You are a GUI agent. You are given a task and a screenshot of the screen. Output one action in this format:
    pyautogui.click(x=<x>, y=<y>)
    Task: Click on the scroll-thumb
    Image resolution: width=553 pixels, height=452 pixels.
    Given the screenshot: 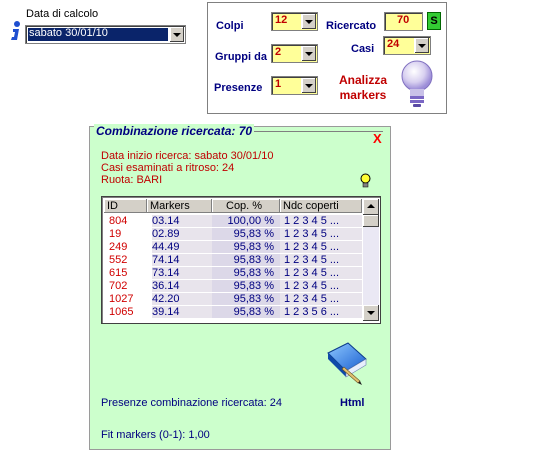 What is the action you would take?
    pyautogui.click(x=371, y=221)
    